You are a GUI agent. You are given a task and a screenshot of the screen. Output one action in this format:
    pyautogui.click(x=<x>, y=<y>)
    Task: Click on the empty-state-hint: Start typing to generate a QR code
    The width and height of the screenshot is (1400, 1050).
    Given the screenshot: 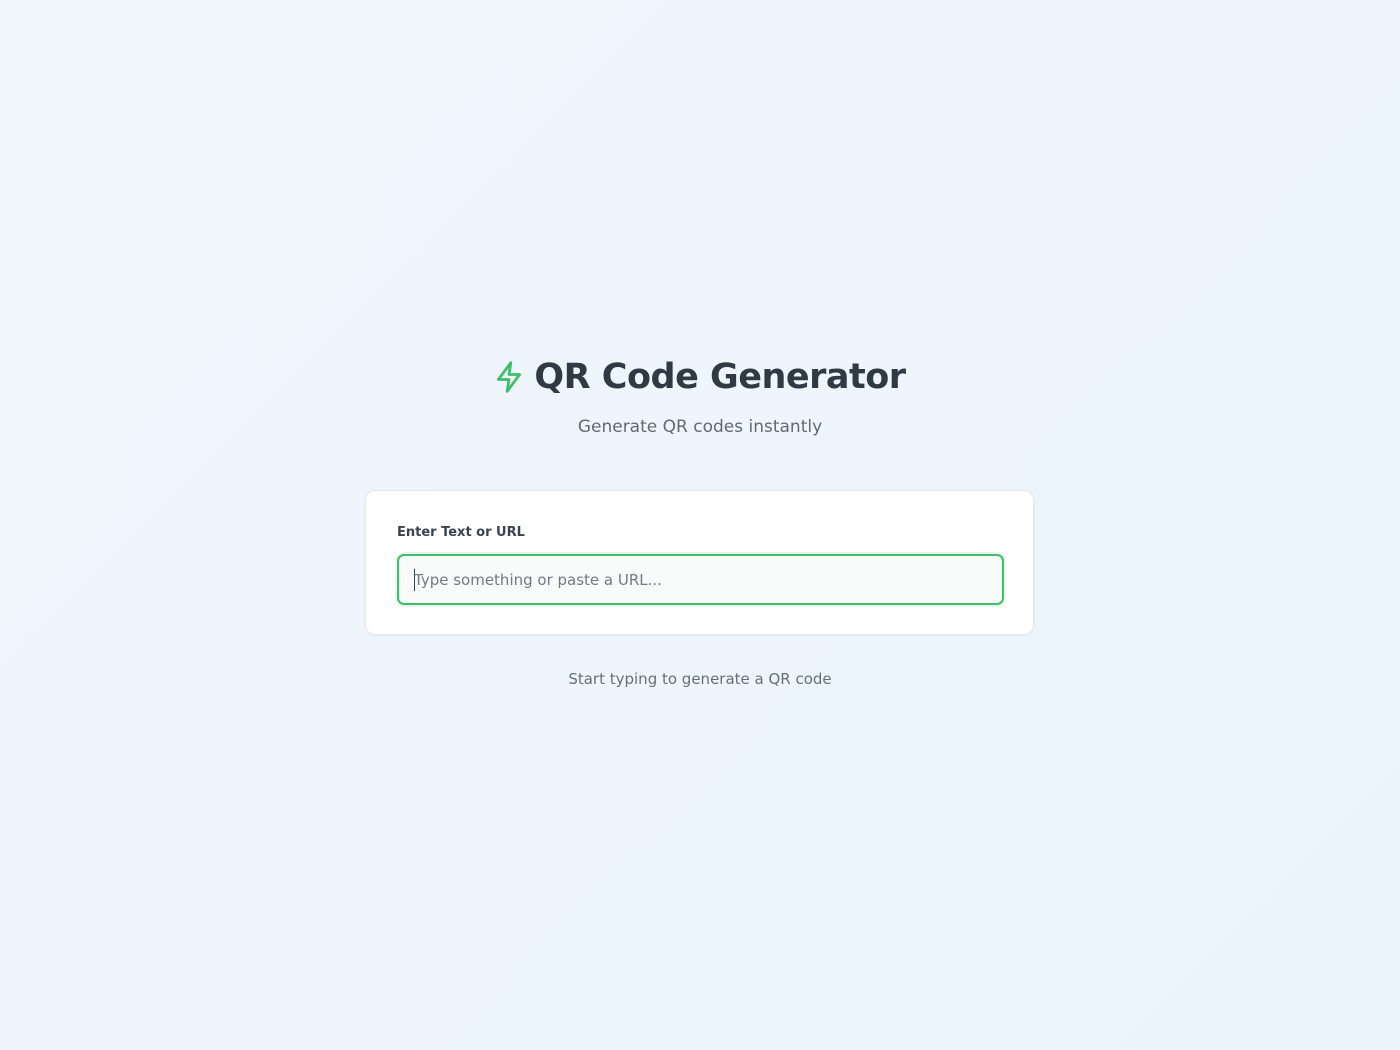 What is the action you would take?
    pyautogui.click(x=700, y=679)
    